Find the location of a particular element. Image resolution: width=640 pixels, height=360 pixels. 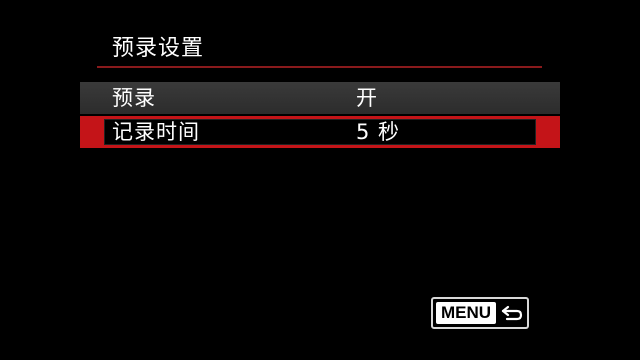

menu-item-value: 开 is located at coordinates (367, 98).